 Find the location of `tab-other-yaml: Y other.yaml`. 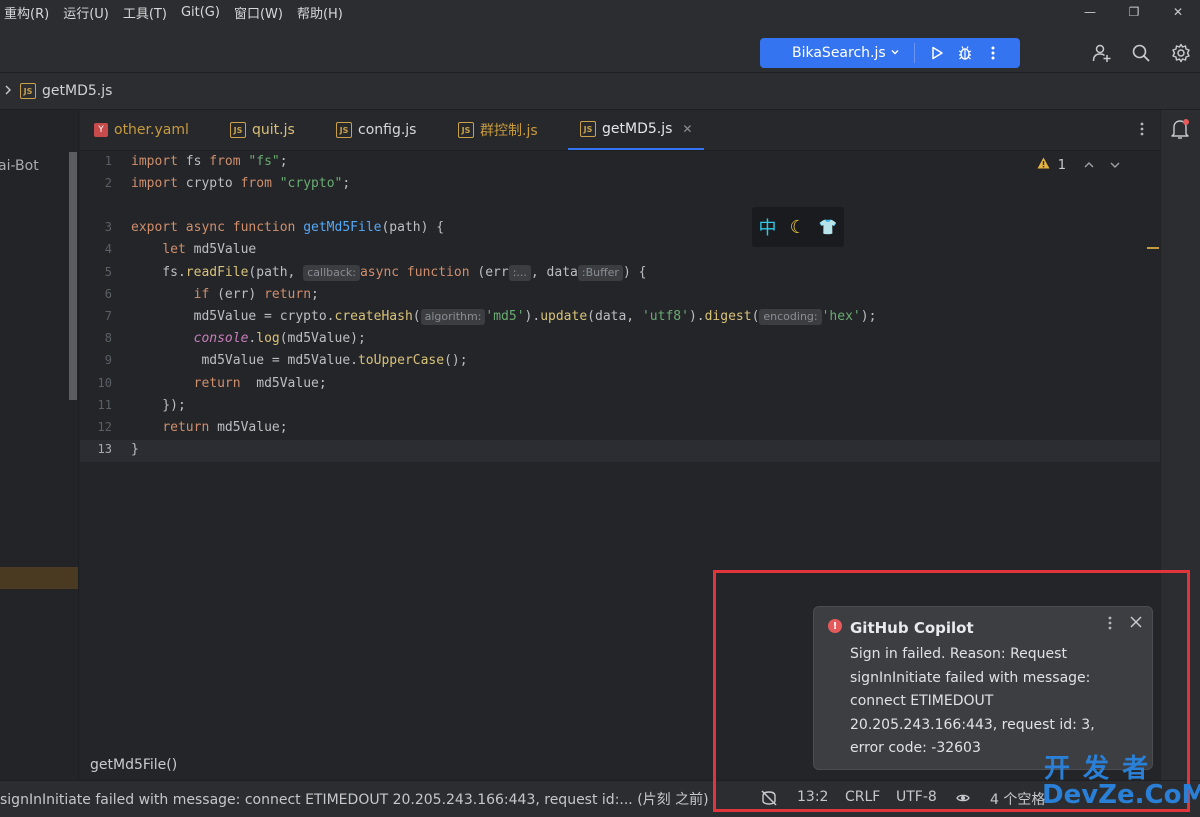

tab-other-yaml: Y other.yaml is located at coordinates (141, 130).